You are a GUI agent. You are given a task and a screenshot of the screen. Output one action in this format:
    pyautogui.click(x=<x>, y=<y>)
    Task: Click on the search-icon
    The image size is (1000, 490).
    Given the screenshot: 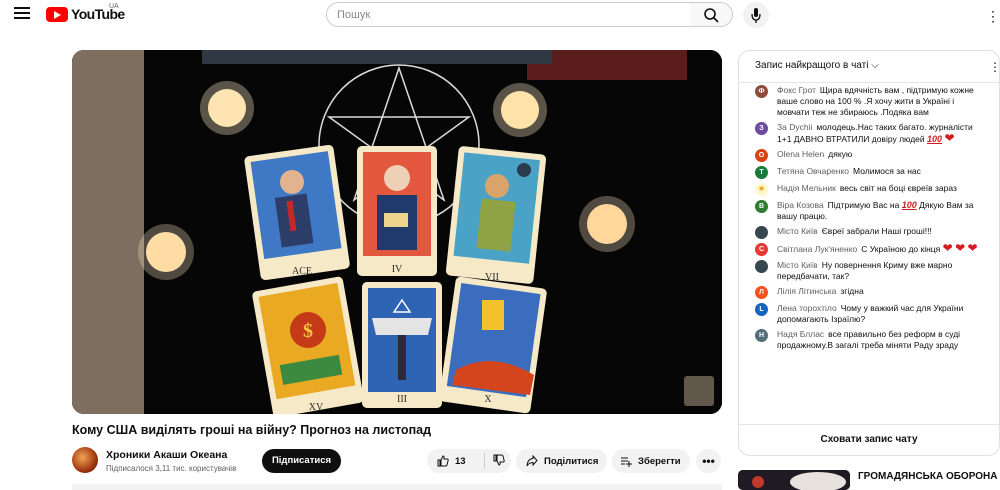 What is the action you would take?
    pyautogui.click(x=711, y=15)
    